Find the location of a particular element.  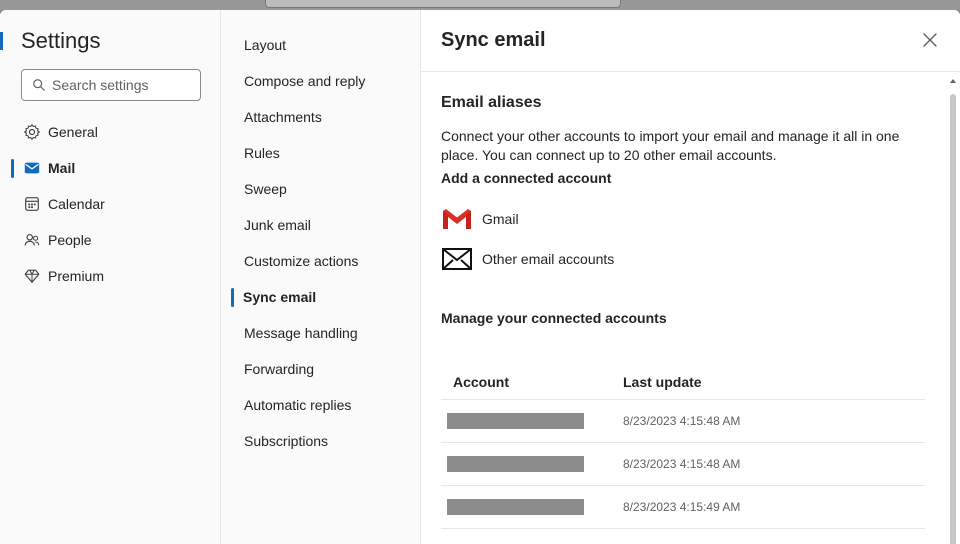

gear-icon is located at coordinates (32, 132).